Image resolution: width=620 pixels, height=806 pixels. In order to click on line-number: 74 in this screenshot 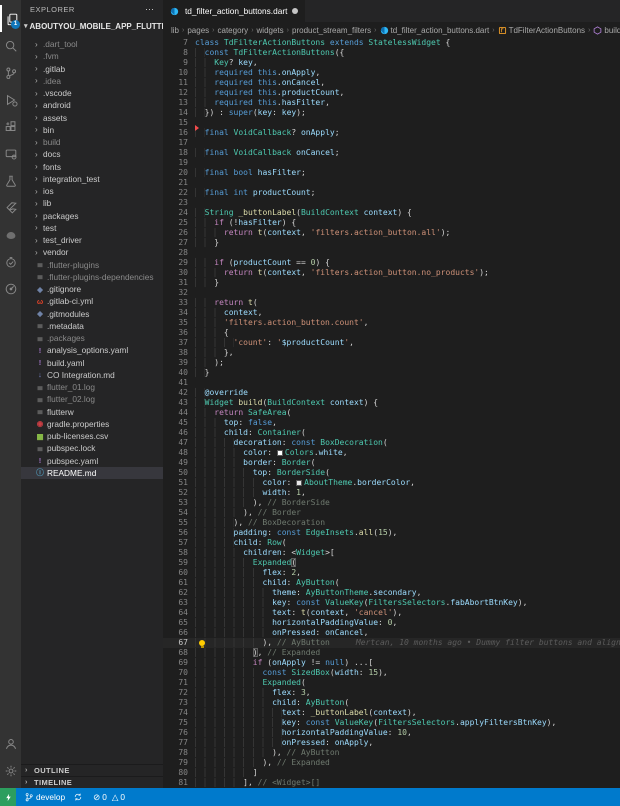, I will do `click(179, 713)`.